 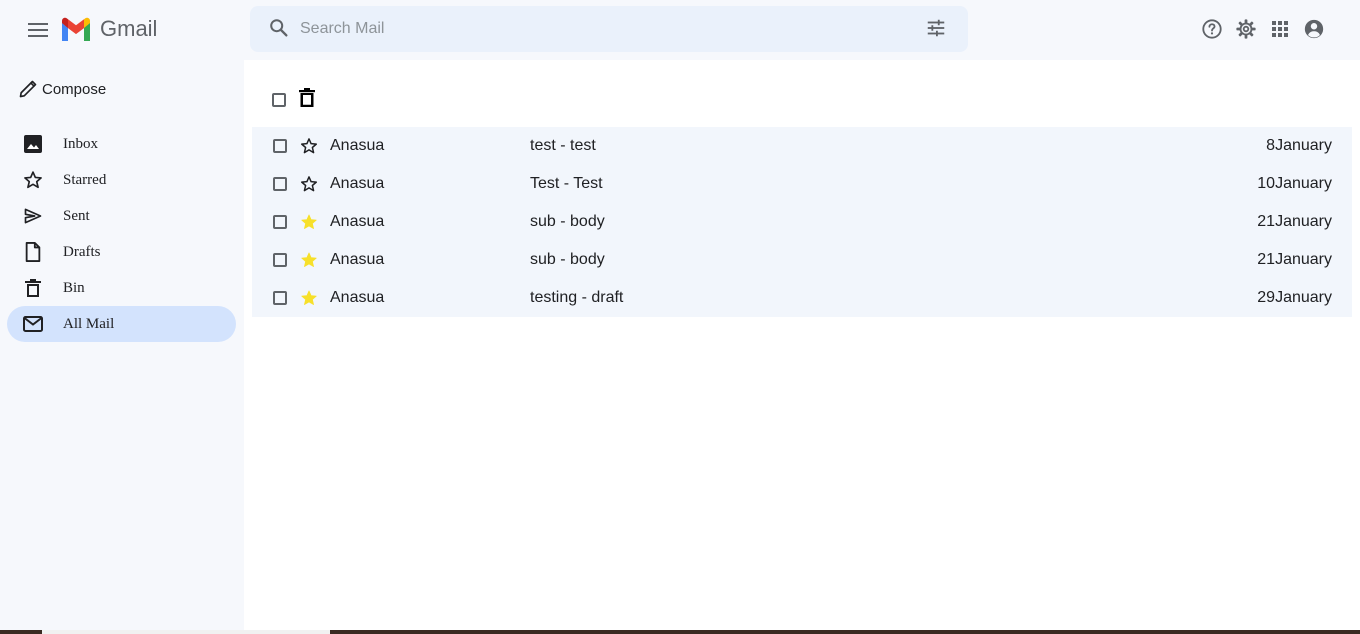 I want to click on mail-date: 10January, so click(x=1294, y=183).